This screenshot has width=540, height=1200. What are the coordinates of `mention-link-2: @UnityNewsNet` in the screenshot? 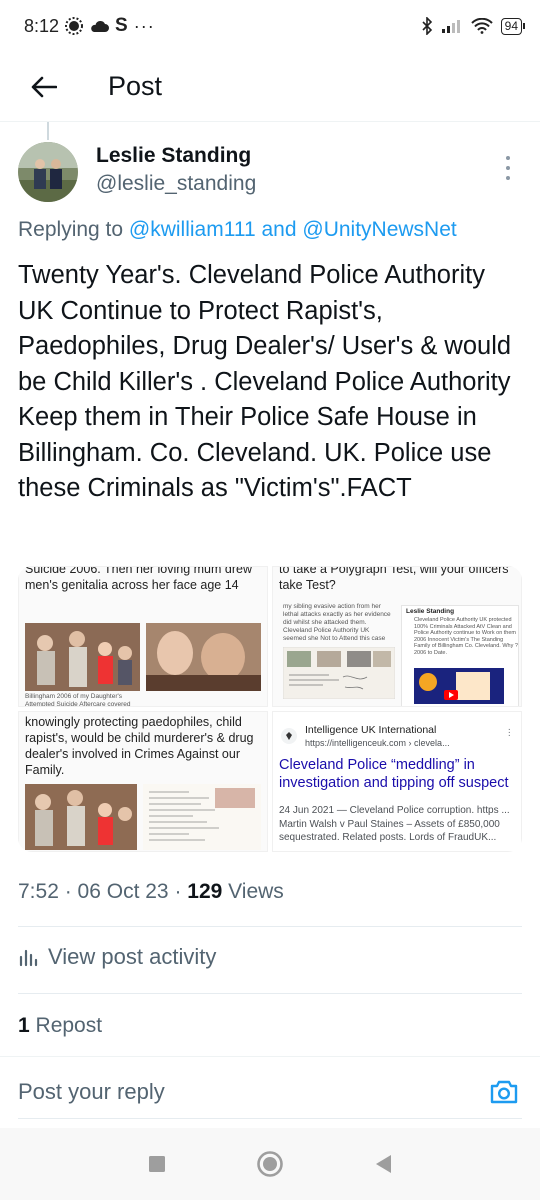 It's located at (379, 229).